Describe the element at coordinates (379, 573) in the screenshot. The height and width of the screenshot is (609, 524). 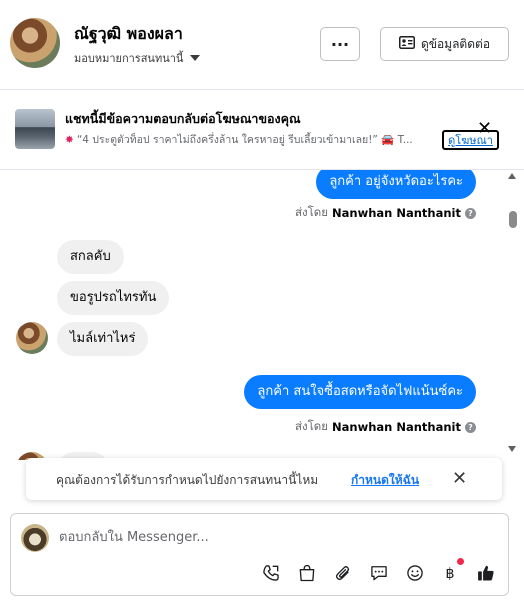
I see `chat-icon` at that location.